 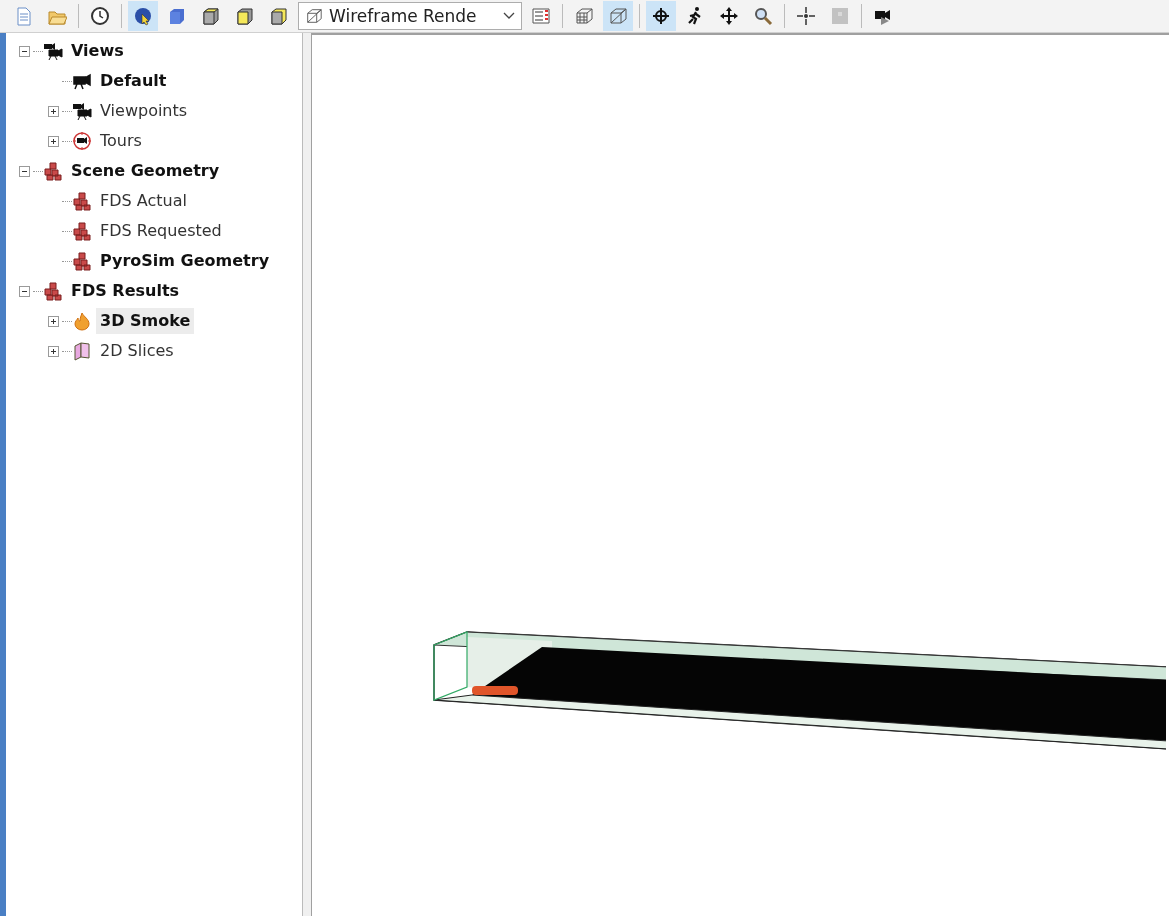 I want to click on tree-item: Scene Geometry, so click(x=145, y=171).